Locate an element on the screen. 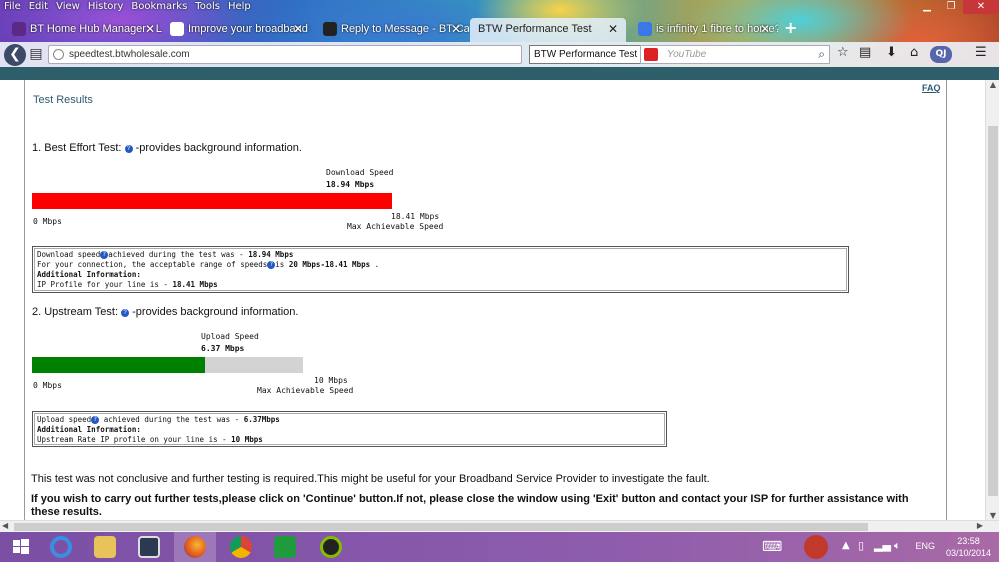  clock: 23:58 03/10/2014 is located at coordinates (968, 547).